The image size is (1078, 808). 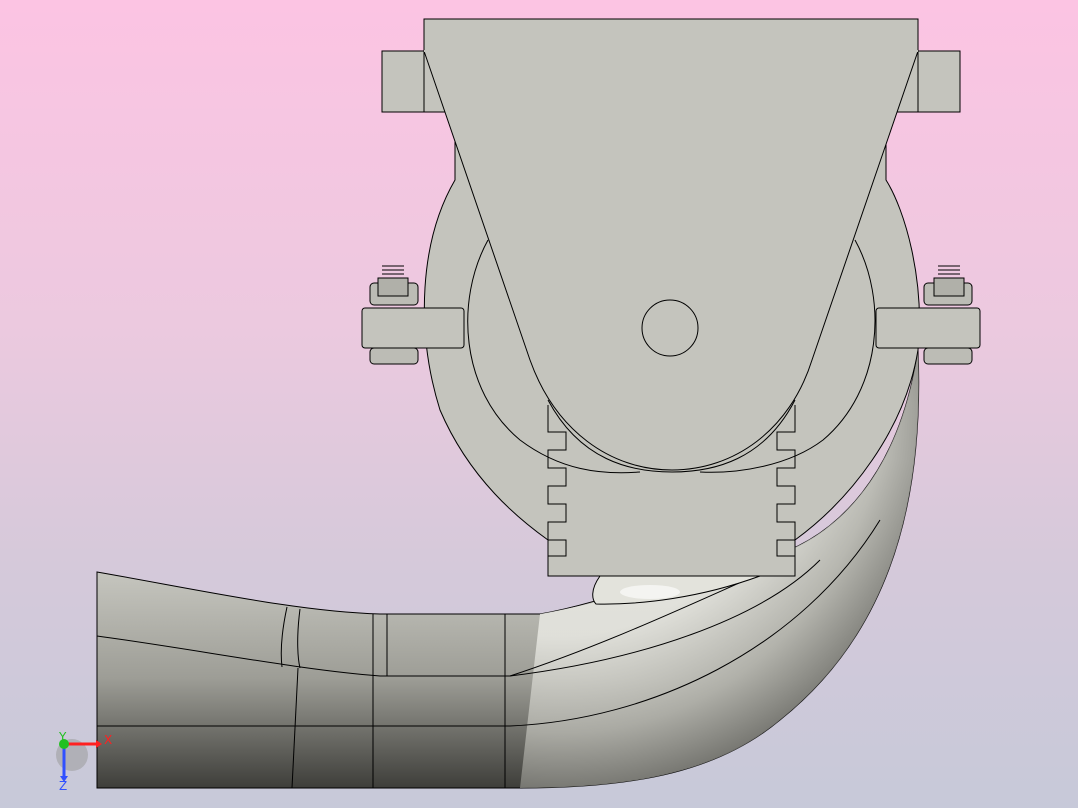 I want to click on coordinate-triad: X Y Z, so click(x=84, y=761).